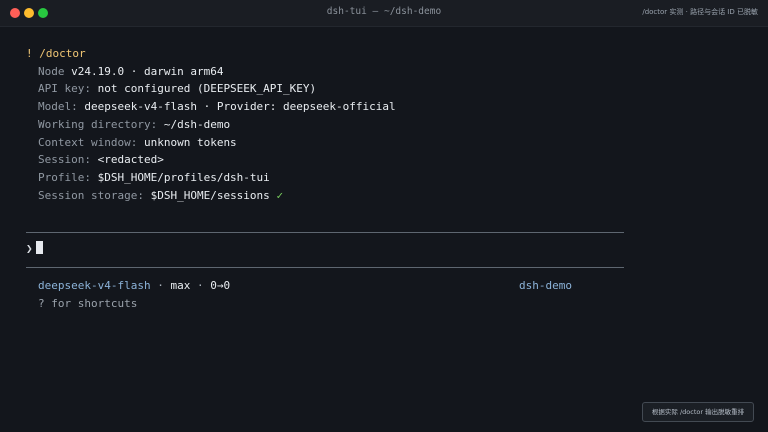 Image resolution: width=768 pixels, height=432 pixels. Describe the element at coordinates (545, 285) in the screenshot. I see `status-project: dsh-demo` at that location.